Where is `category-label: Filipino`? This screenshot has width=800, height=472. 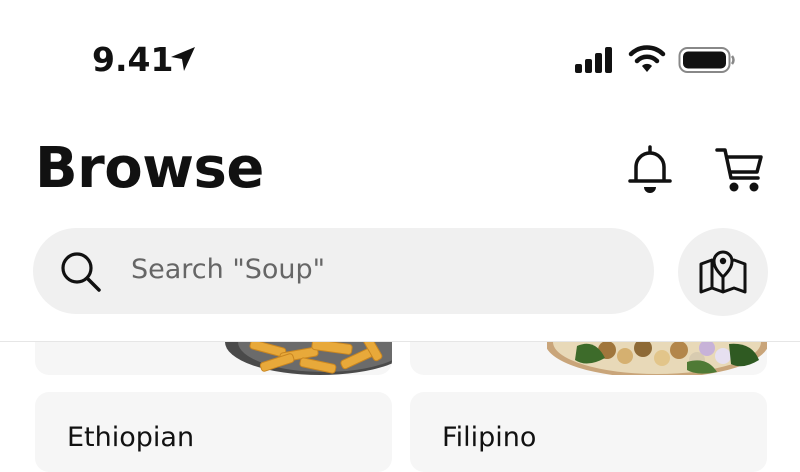
category-label: Filipino is located at coordinates (489, 437).